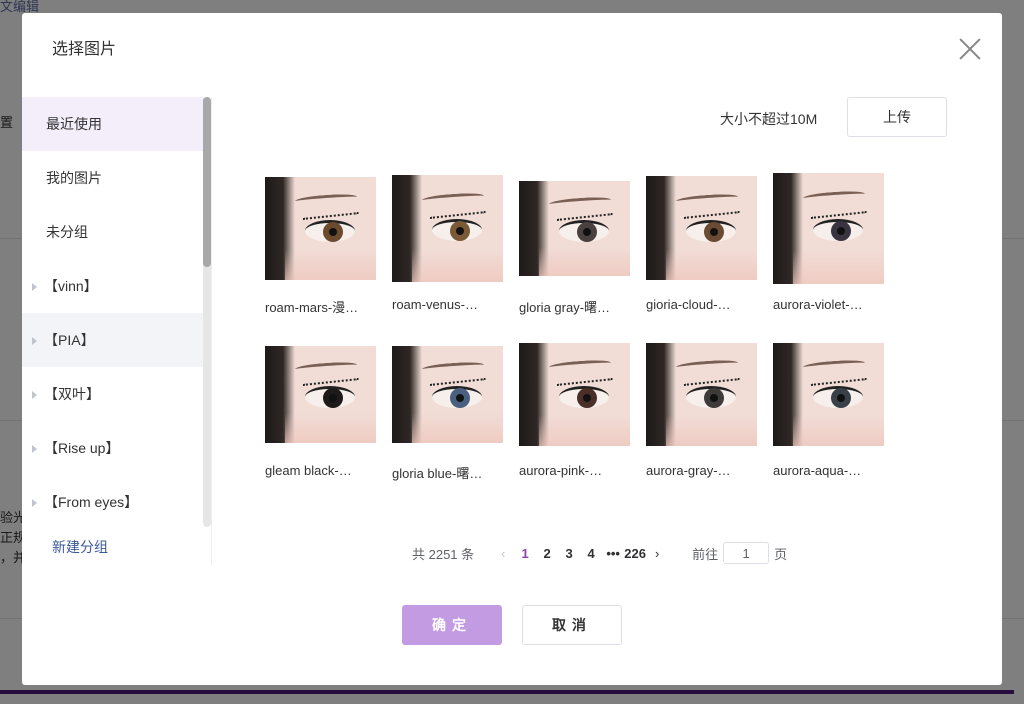  What do you see at coordinates (113, 232) in the screenshot?
I see `sidebar-item-ungrouped: 未分组` at bounding box center [113, 232].